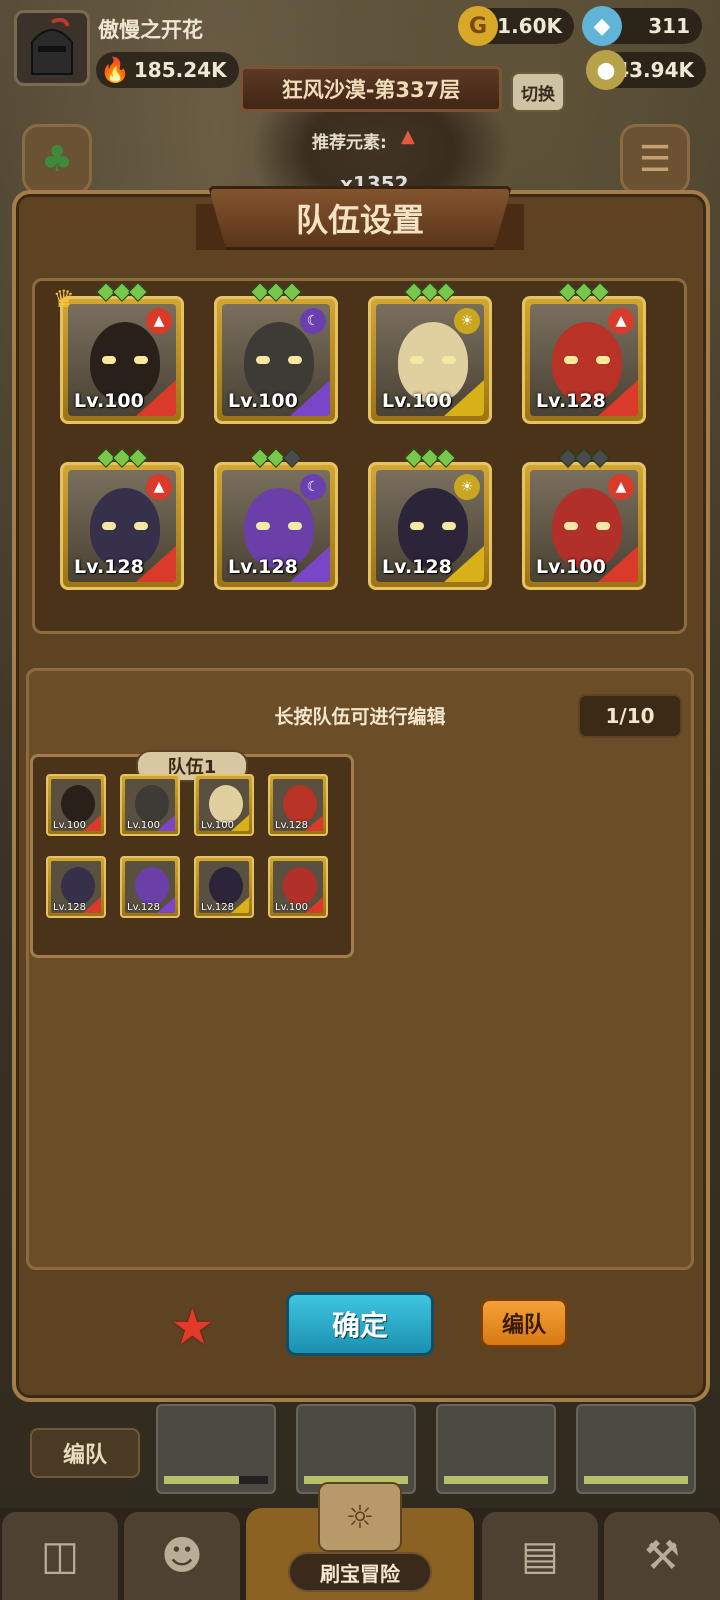 The image size is (720, 1600). Describe the element at coordinates (360, 1572) in the screenshot. I see `adventure-nav-label: 刷宝冒险` at that location.